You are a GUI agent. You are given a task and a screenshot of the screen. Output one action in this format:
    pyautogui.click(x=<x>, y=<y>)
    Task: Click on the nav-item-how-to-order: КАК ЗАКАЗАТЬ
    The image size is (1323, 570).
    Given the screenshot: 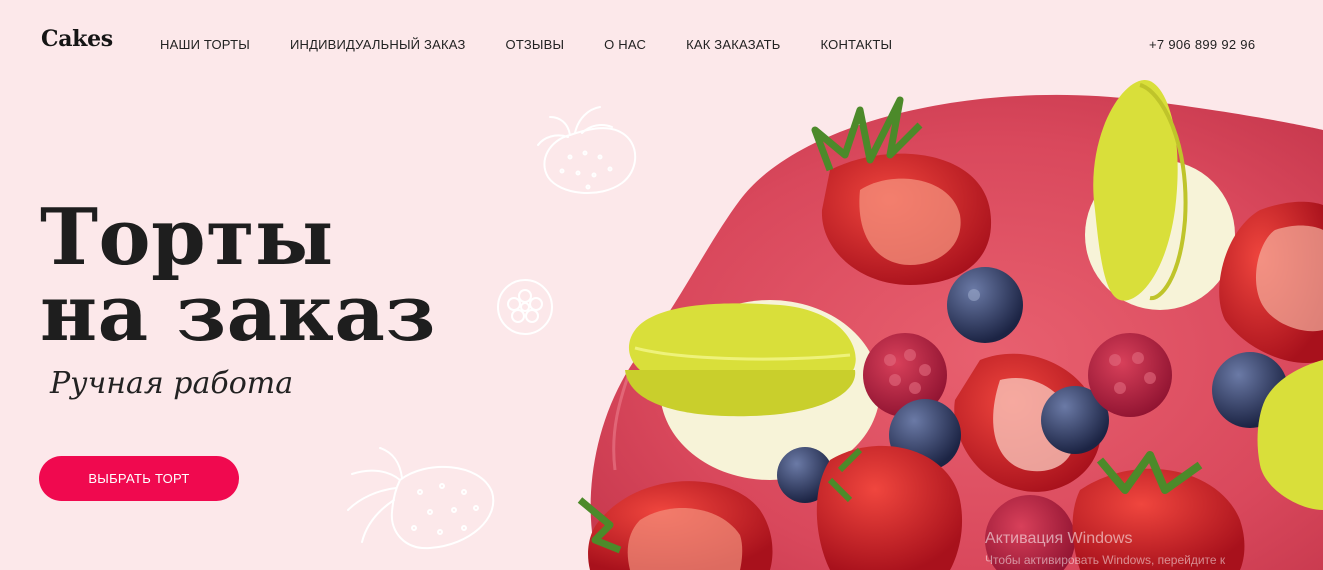 What is the action you would take?
    pyautogui.click(x=733, y=44)
    